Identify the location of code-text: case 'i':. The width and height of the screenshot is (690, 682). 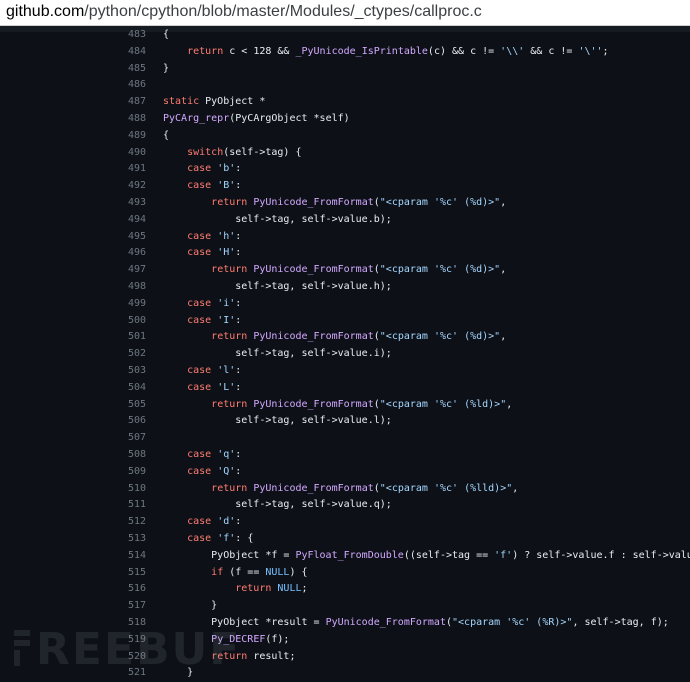
(202, 304).